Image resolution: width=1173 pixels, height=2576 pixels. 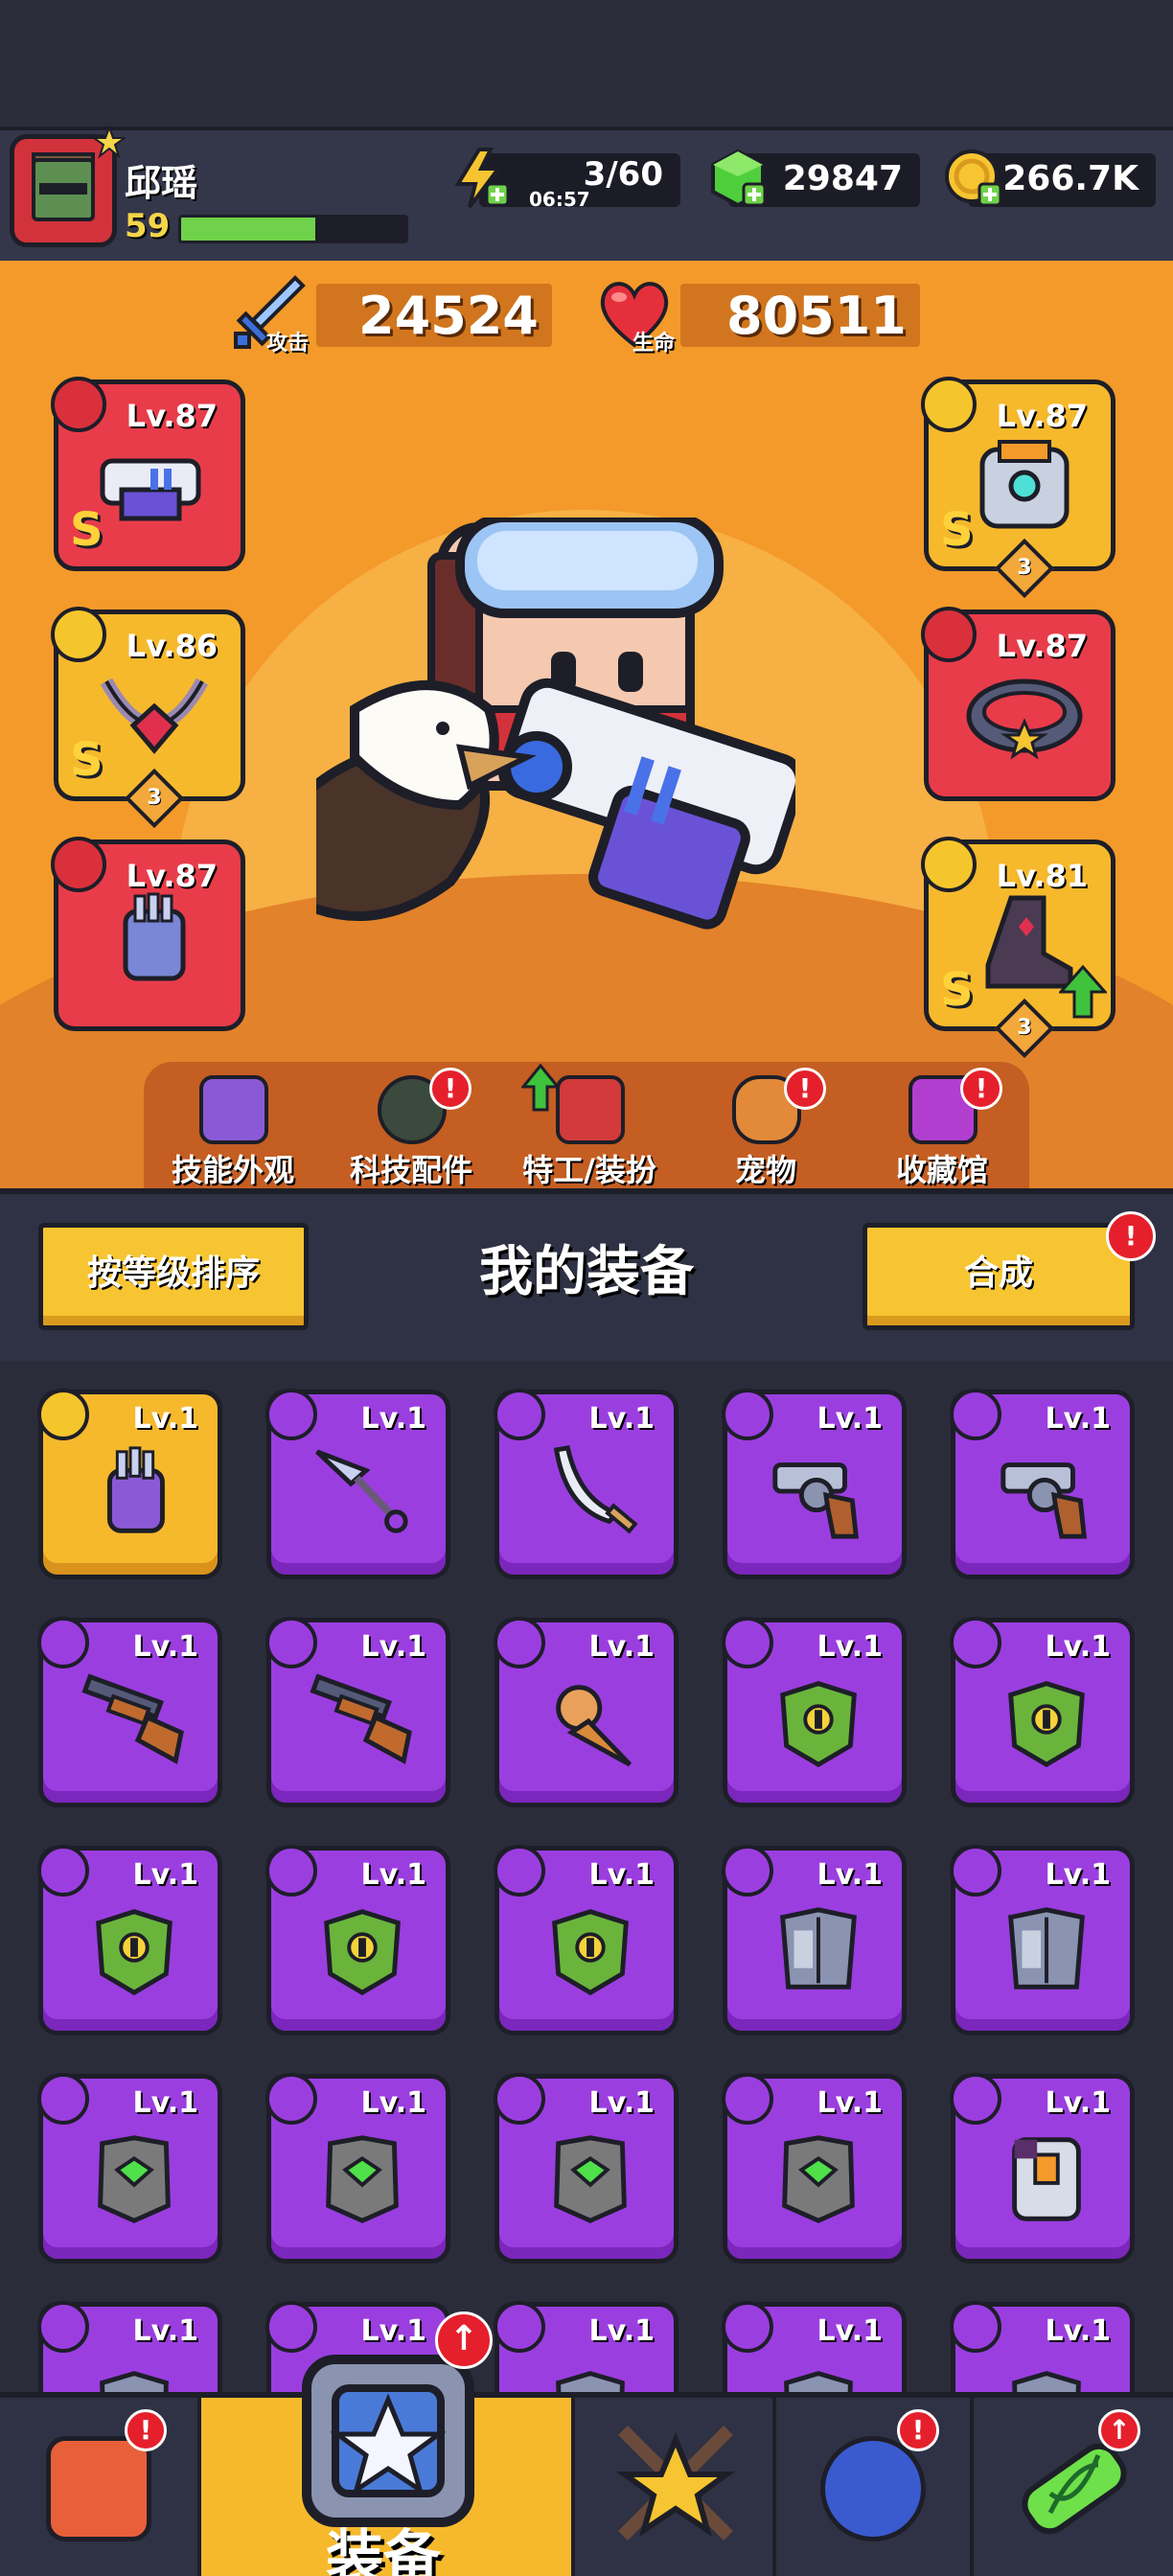 I want to click on chain-necklace-art, so click(x=154, y=716).